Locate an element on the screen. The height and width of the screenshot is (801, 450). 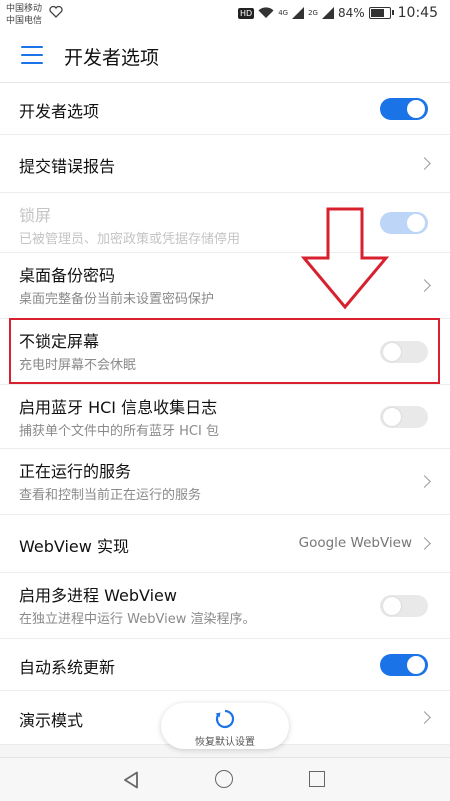
hd-badge: HD is located at coordinates (246, 13).